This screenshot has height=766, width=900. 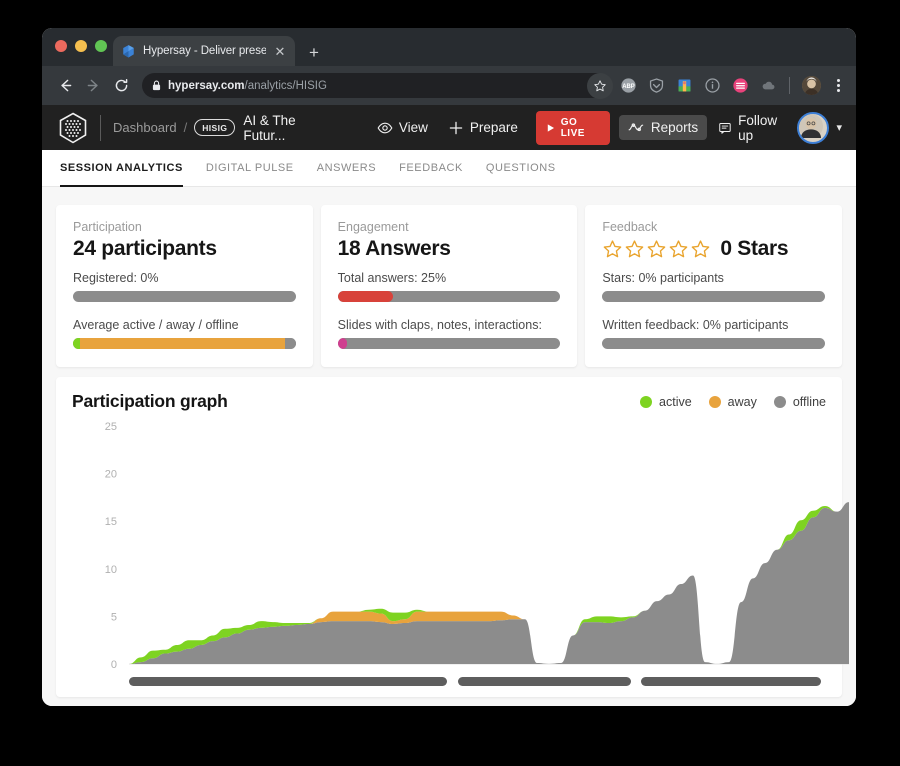 I want to click on legend-label-offline: offline, so click(x=809, y=401).